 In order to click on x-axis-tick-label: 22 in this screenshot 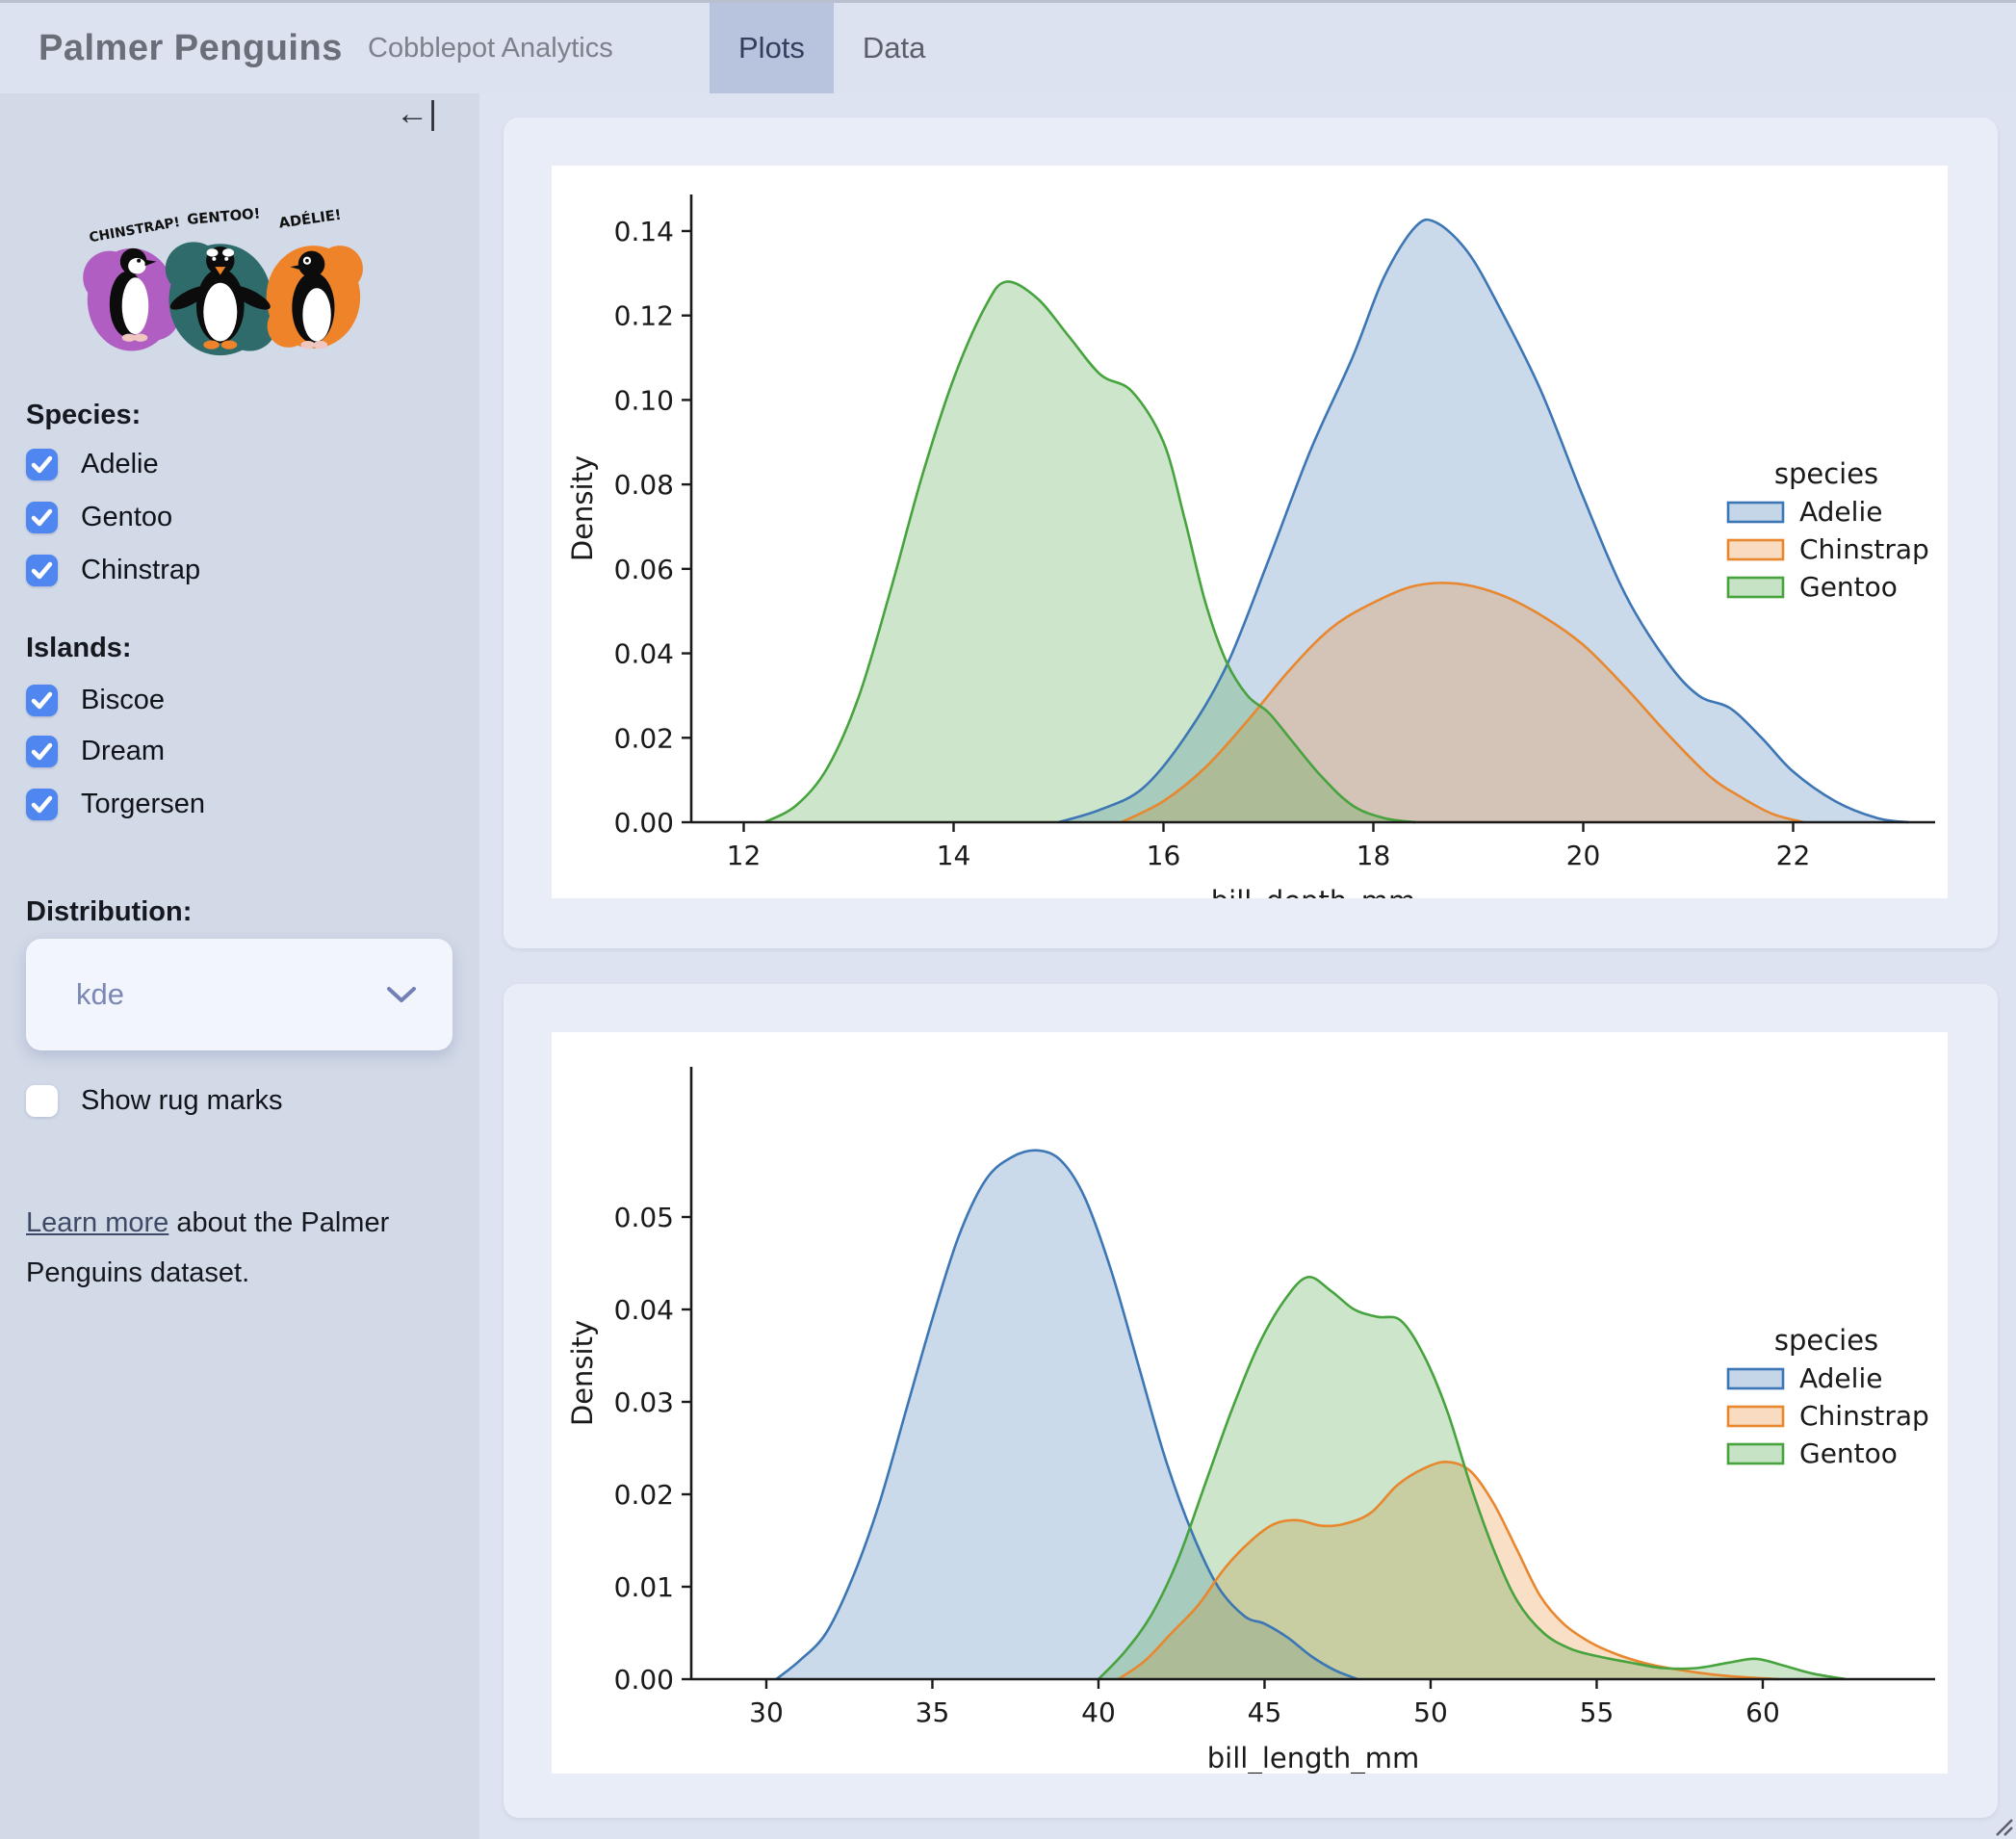, I will do `click(1794, 855)`.